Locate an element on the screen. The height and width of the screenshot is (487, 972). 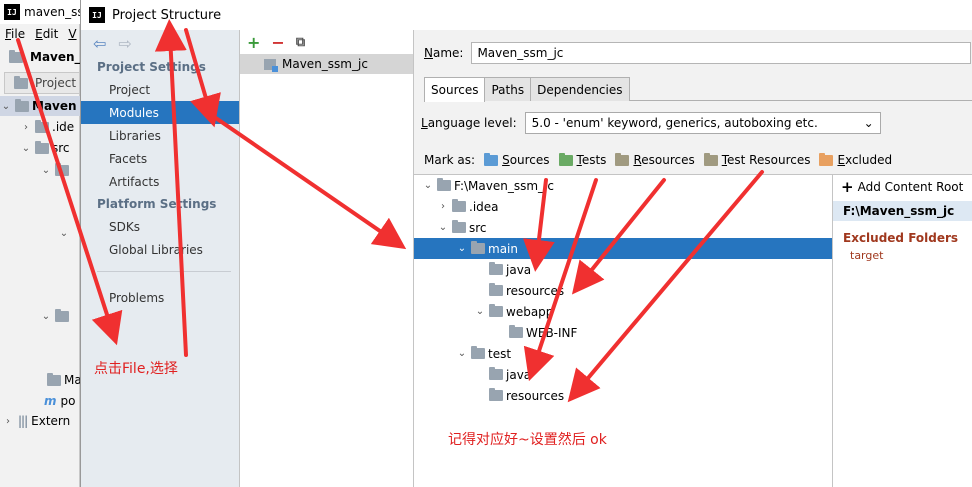
ide-tree-row: Ma is located at coordinates (41, 380).